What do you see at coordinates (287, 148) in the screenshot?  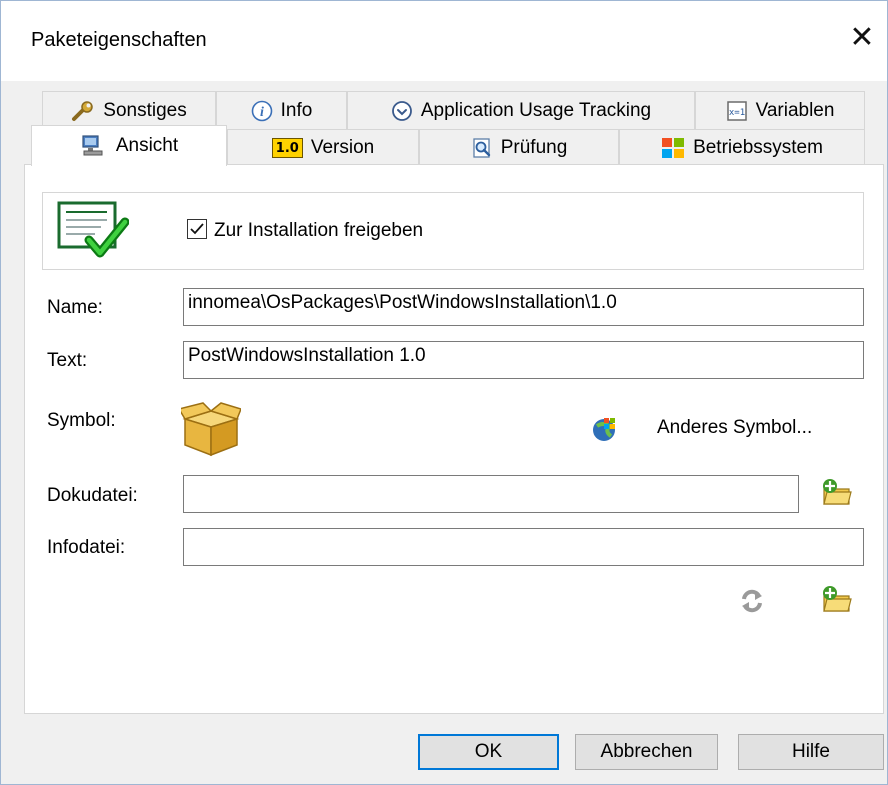 I see `version-icon: 1.0` at bounding box center [287, 148].